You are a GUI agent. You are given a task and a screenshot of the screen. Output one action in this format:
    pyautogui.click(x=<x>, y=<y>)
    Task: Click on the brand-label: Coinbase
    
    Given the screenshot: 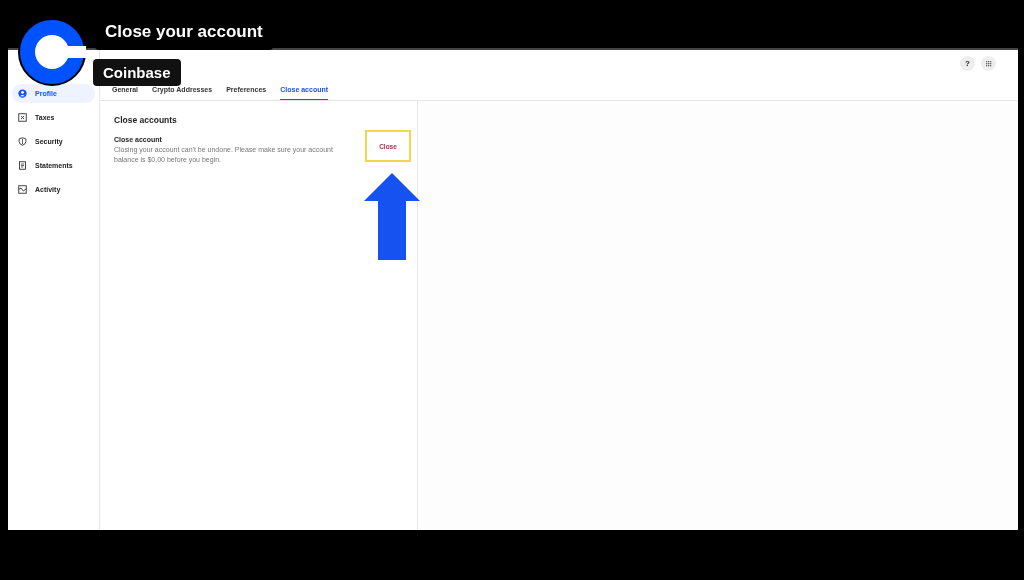 What is the action you would take?
    pyautogui.click(x=137, y=72)
    